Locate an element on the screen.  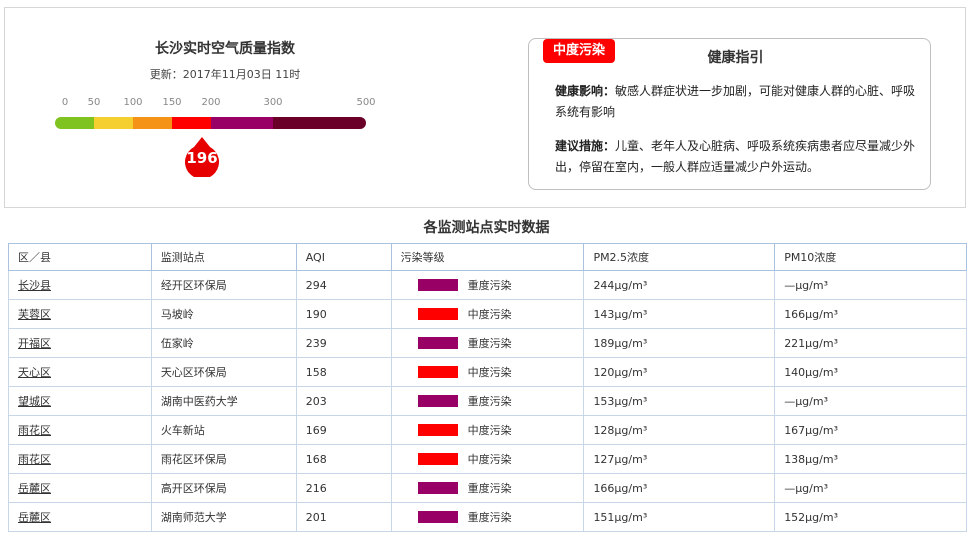
aqi-cell: 158 is located at coordinates (343, 372).